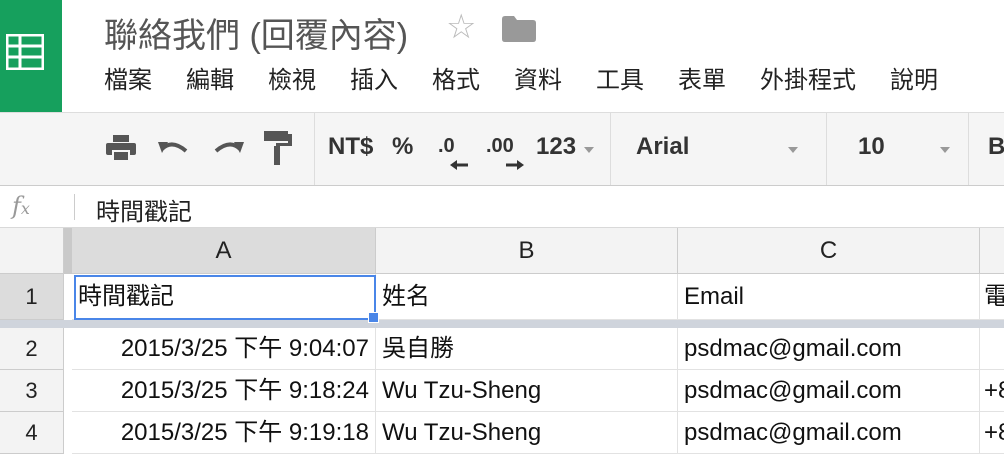 This screenshot has height=454, width=1004. What do you see at coordinates (32, 297) in the screenshot?
I see `row-header: 1` at bounding box center [32, 297].